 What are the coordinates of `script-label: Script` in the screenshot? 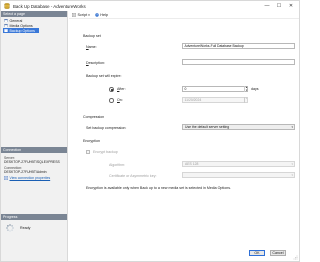 It's located at (82, 14).